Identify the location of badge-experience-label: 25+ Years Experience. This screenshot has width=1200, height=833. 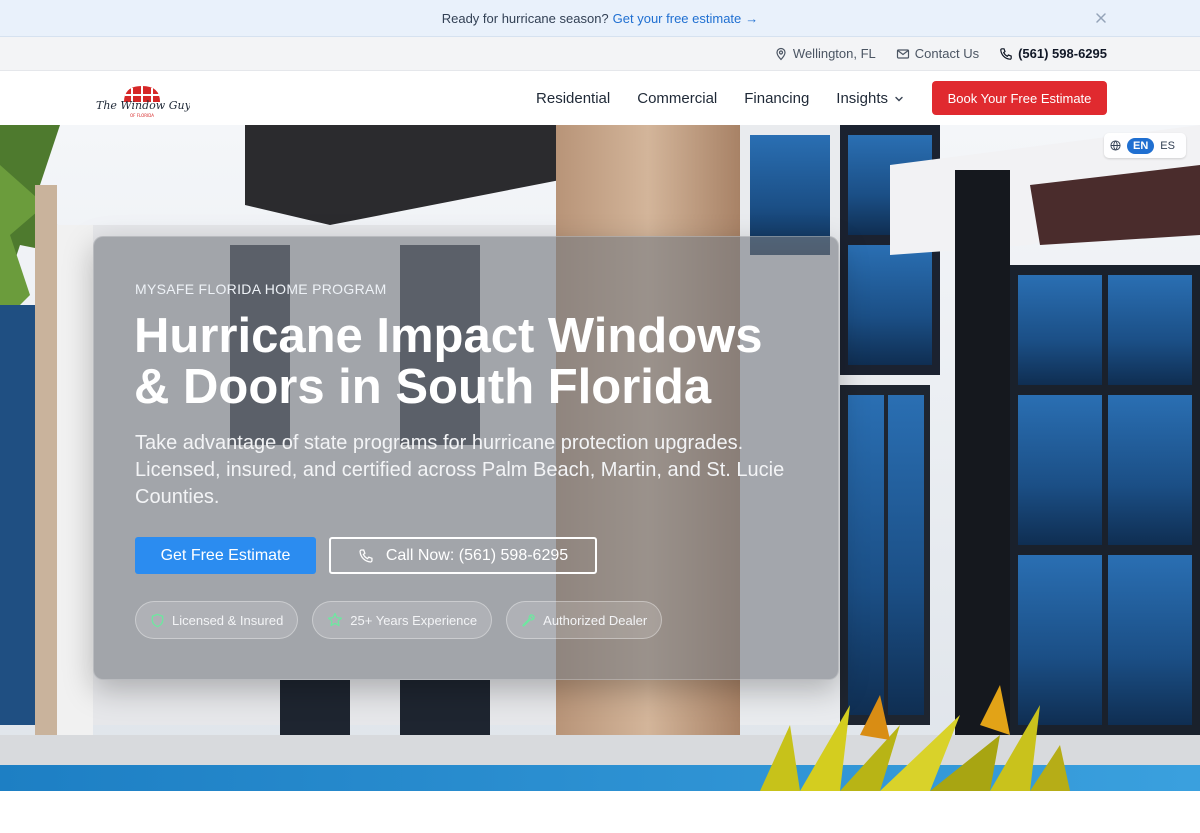
(414, 620).